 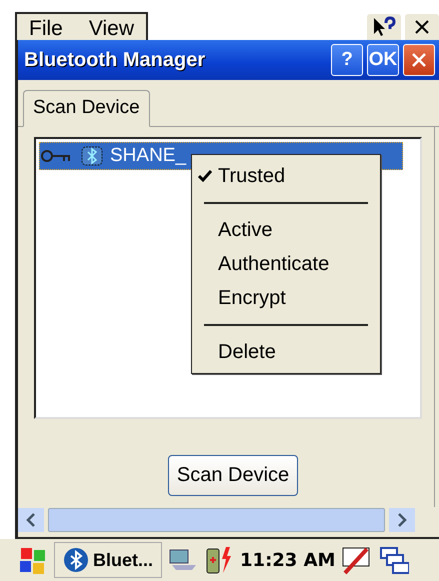 What do you see at coordinates (115, 60) in the screenshot?
I see `window-title: Bluetooth Manager` at bounding box center [115, 60].